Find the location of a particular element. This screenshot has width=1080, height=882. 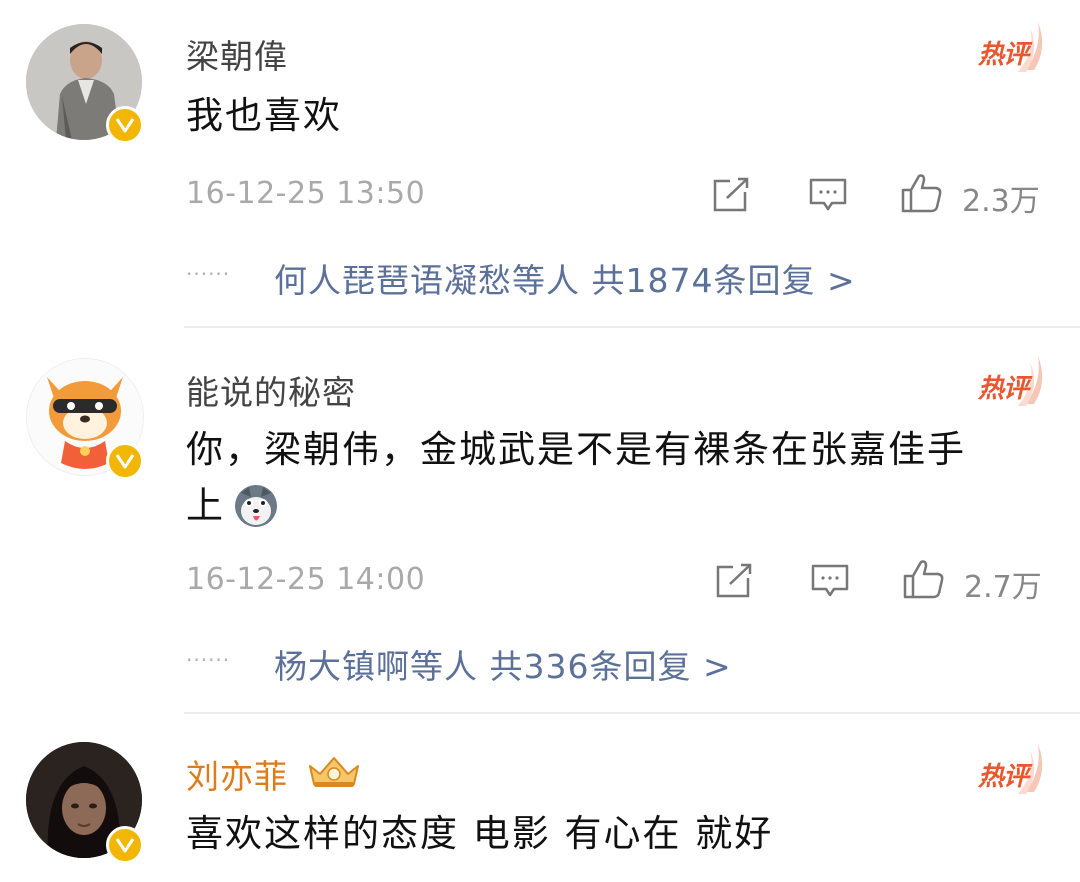

comment-text: 你，梁朝伟，金城武是不是有裸条在张嘉佳手 上 is located at coordinates (616, 478).